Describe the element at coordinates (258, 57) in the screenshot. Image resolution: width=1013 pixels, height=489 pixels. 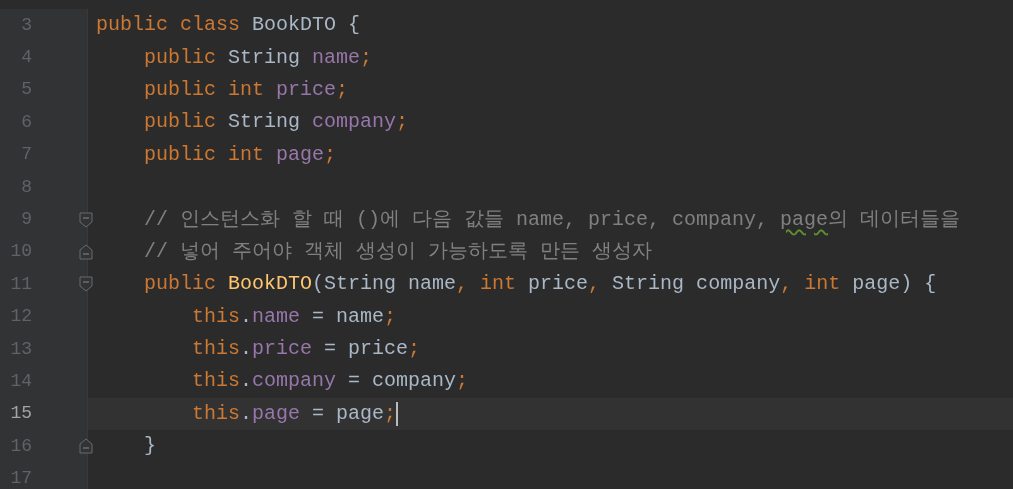
I see `code-line: public String name;` at that location.